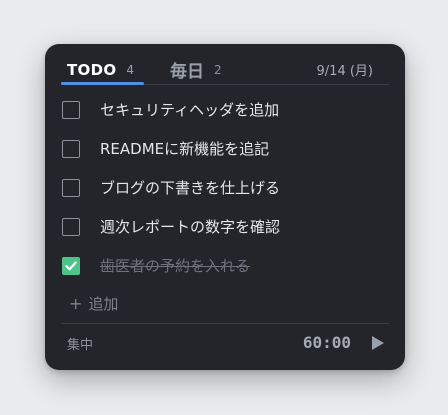  What do you see at coordinates (190, 110) in the screenshot?
I see `task-text: セキュリティヘッダを追加` at bounding box center [190, 110].